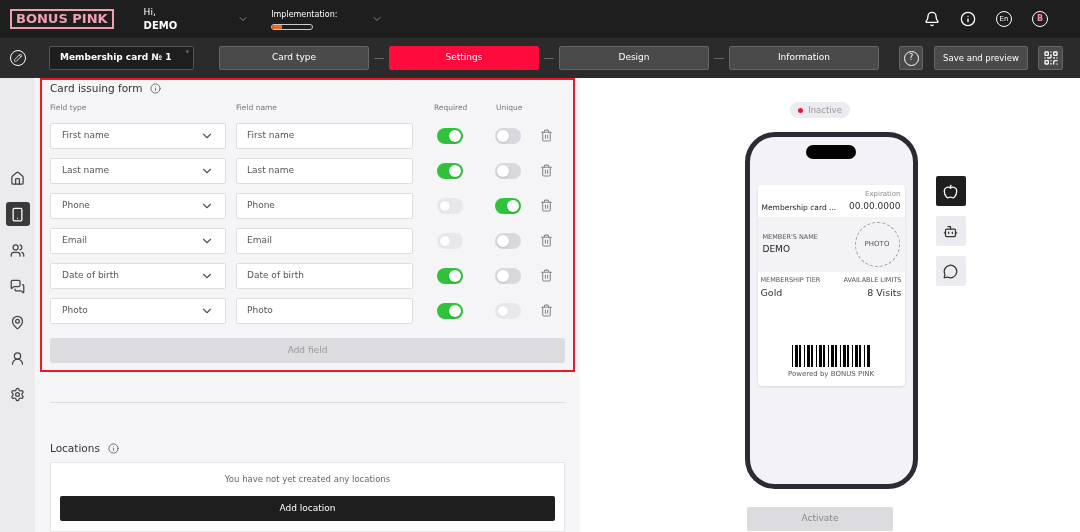 The width and height of the screenshot is (1080, 532). What do you see at coordinates (932, 19) in the screenshot?
I see `notification-bell-icon` at bounding box center [932, 19].